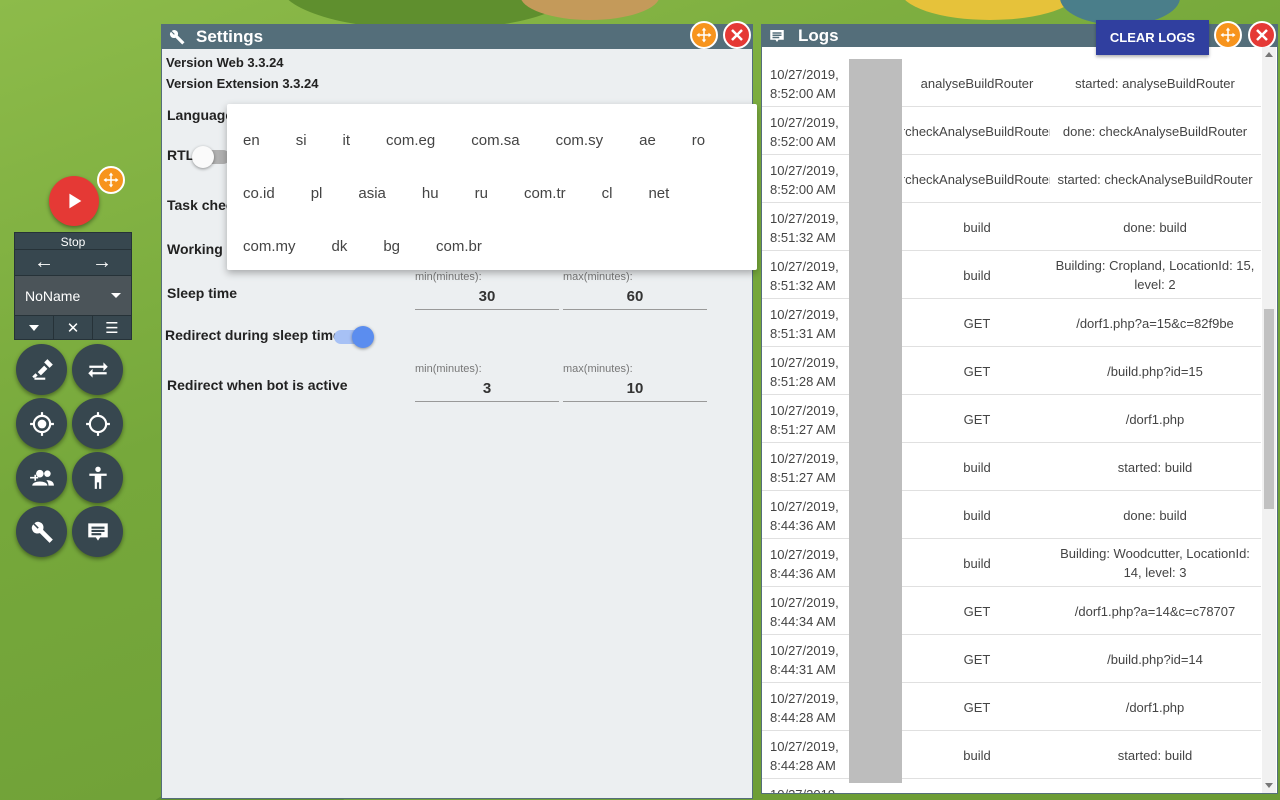 Image resolution: width=1280 pixels, height=800 pixels. Describe the element at coordinates (338, 256) in the screenshot. I see `language-option: dk` at that location.